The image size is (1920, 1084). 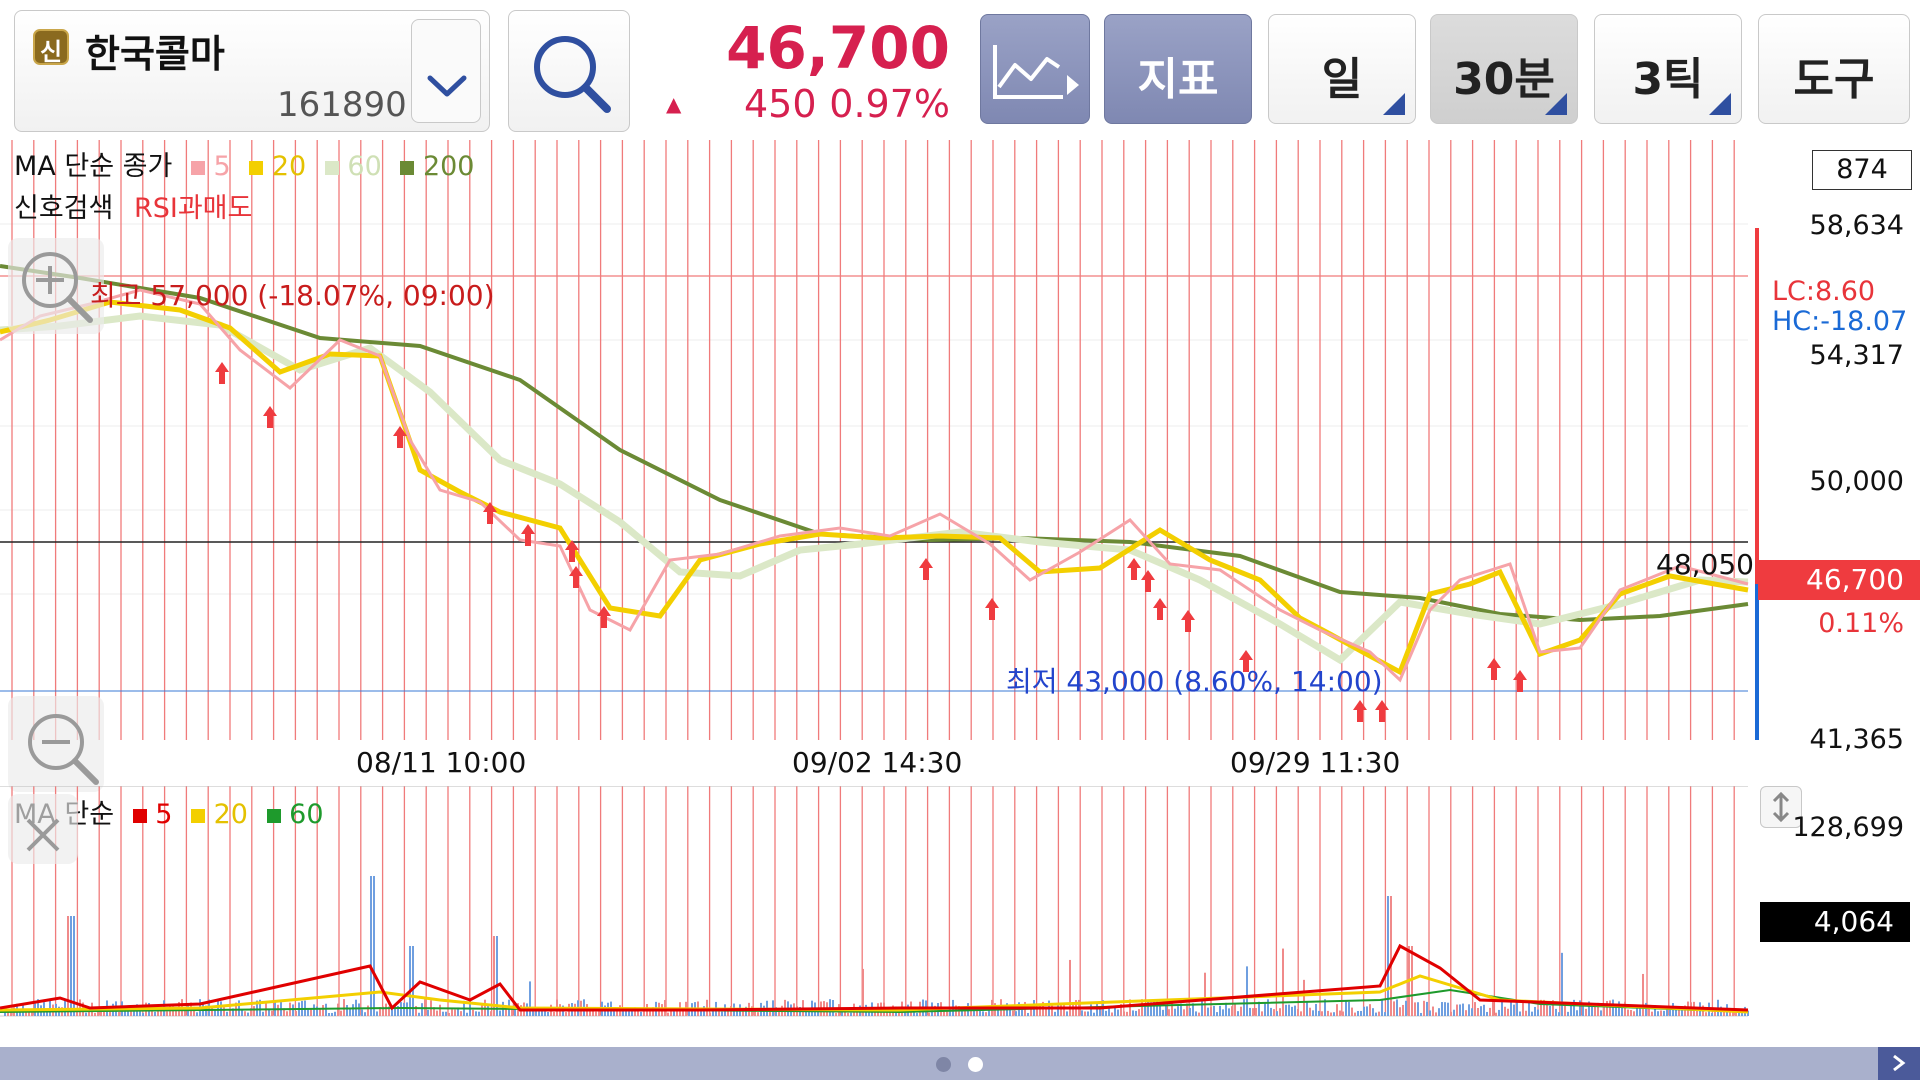 I want to click on tools-button-label: 도구, so click(x=1834, y=79).